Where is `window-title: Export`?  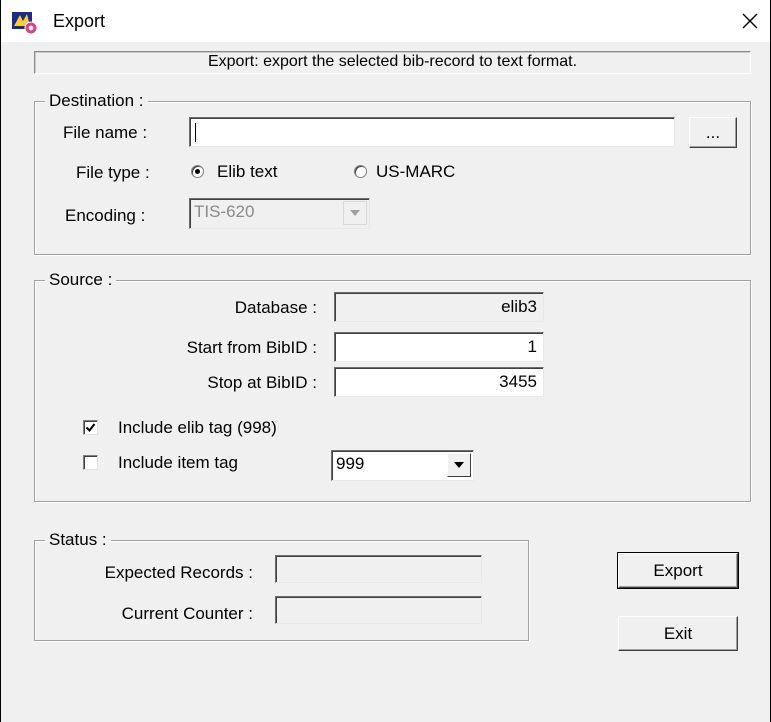
window-title: Export is located at coordinates (79, 21).